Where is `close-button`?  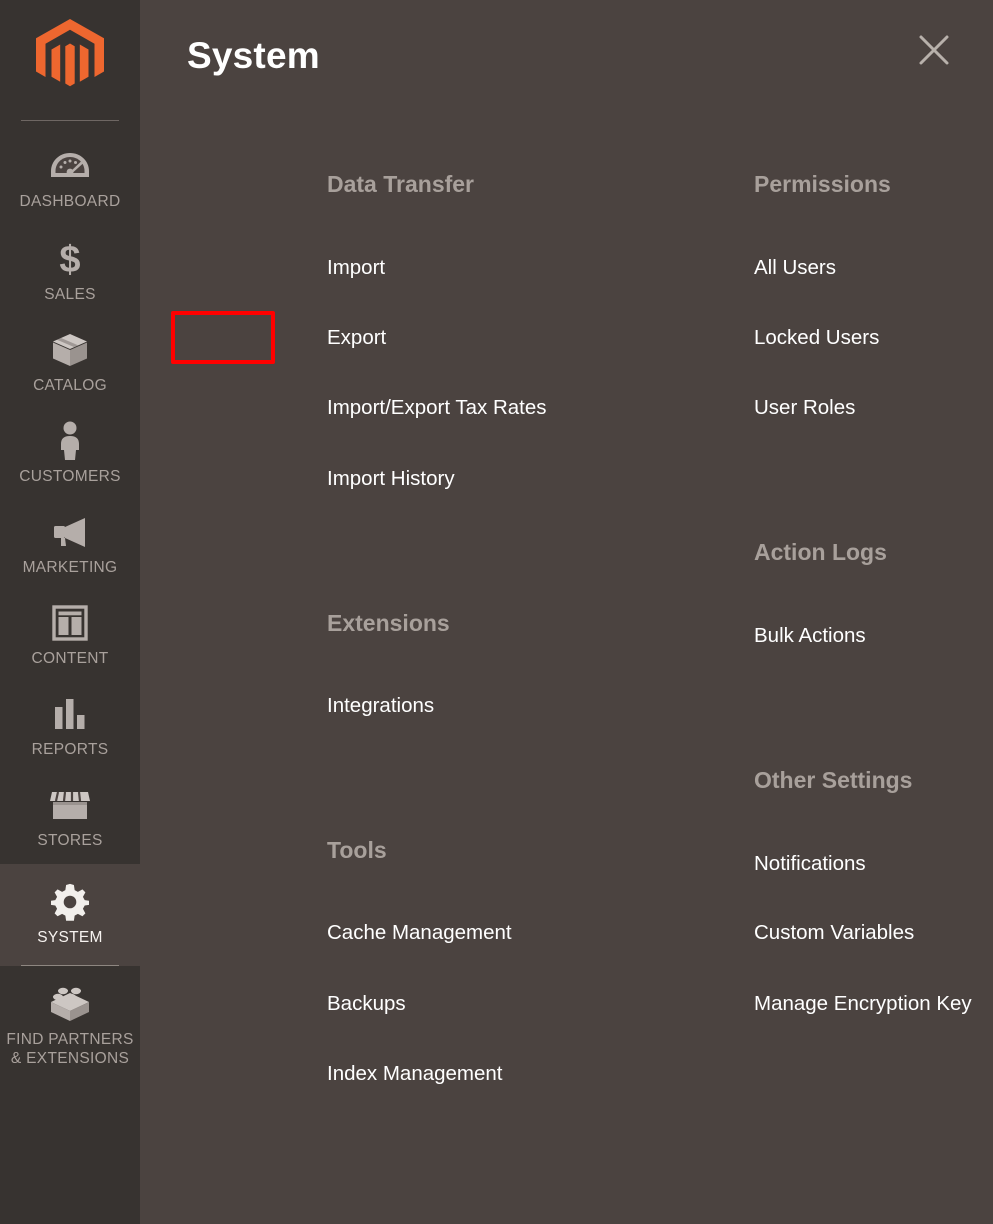 close-button is located at coordinates (934, 50).